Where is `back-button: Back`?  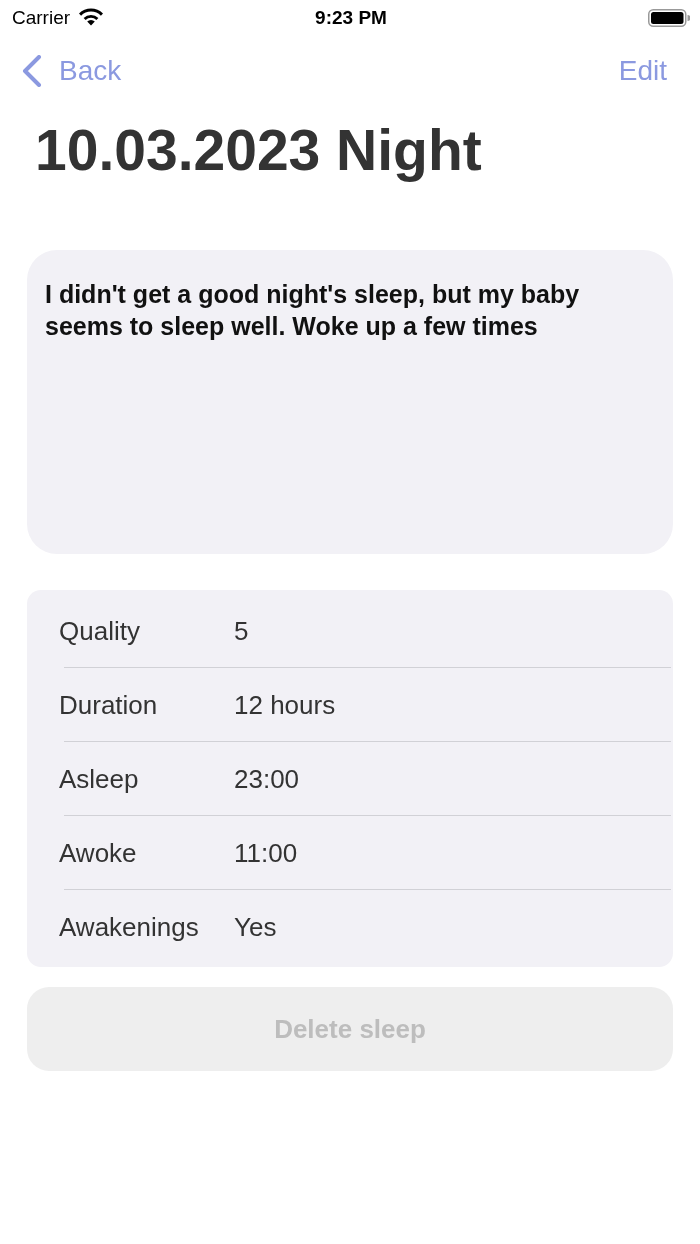 back-button: Back is located at coordinates (72, 71).